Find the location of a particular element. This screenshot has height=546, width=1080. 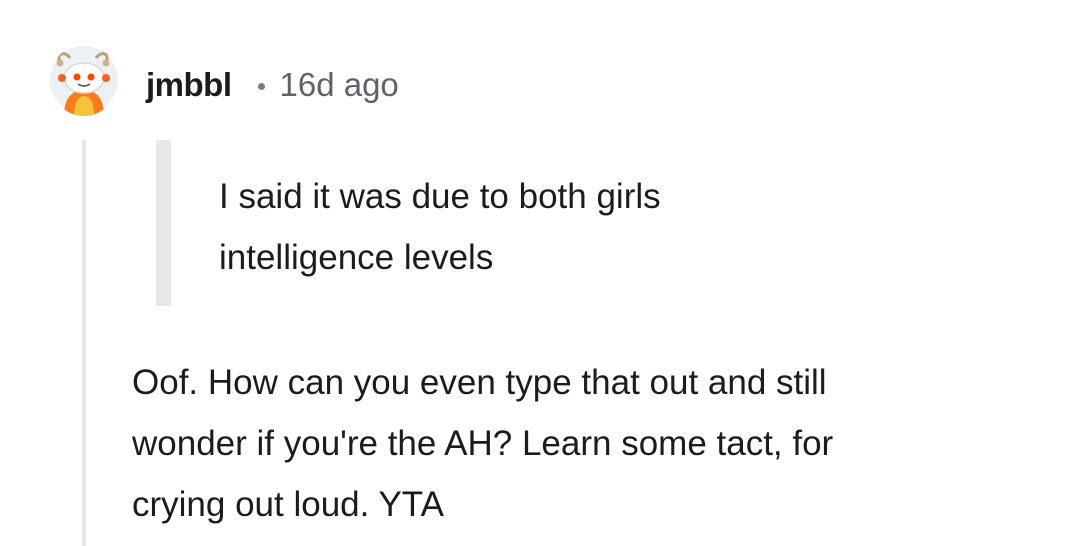

snoo-avatar-icon is located at coordinates (84, 81).